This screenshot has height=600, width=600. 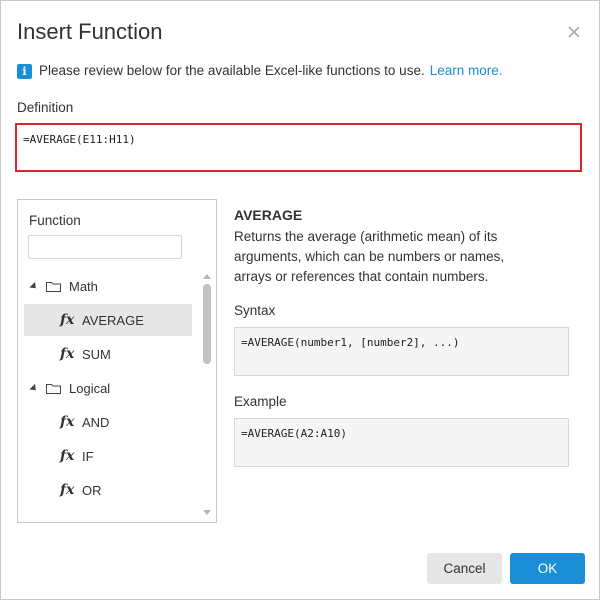 I want to click on learn-more-link: Learn more., so click(x=466, y=71).